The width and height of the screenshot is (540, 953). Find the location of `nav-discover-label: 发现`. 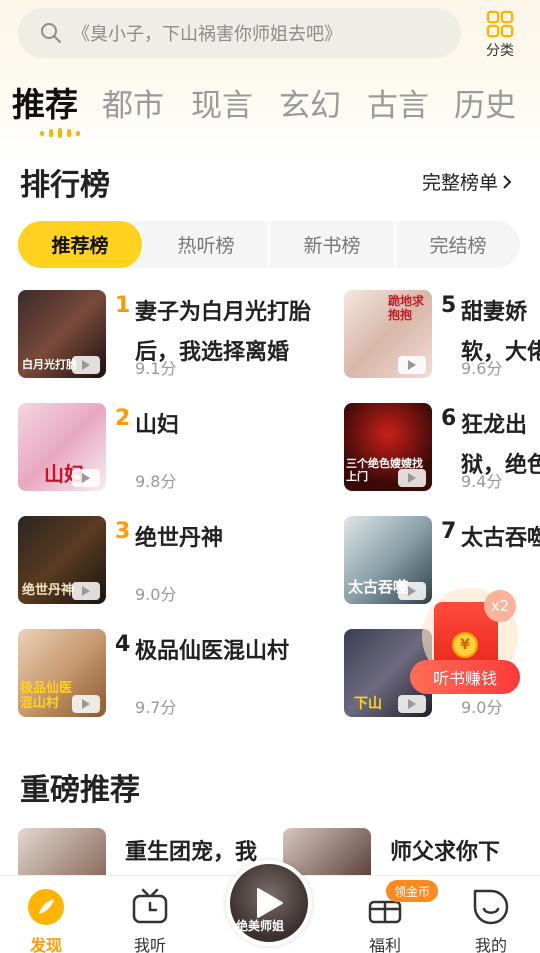

nav-discover-label: 发现 is located at coordinates (45, 944).